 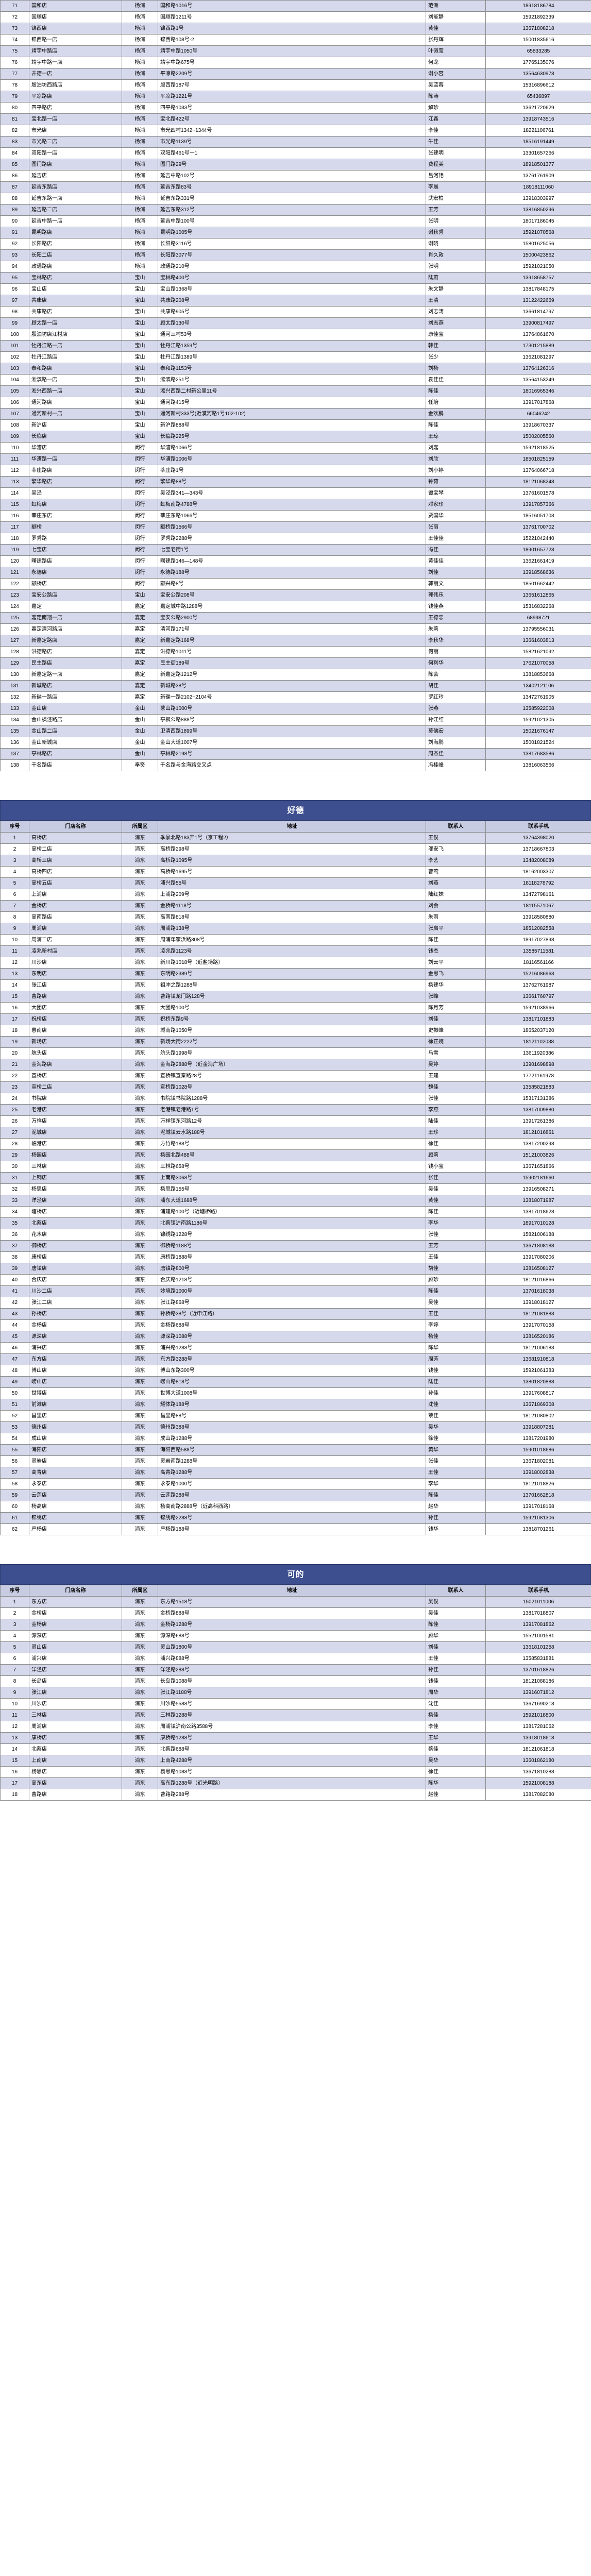 What do you see at coordinates (140, 618) in the screenshot?
I see `table-cell: 嘉定` at bounding box center [140, 618].